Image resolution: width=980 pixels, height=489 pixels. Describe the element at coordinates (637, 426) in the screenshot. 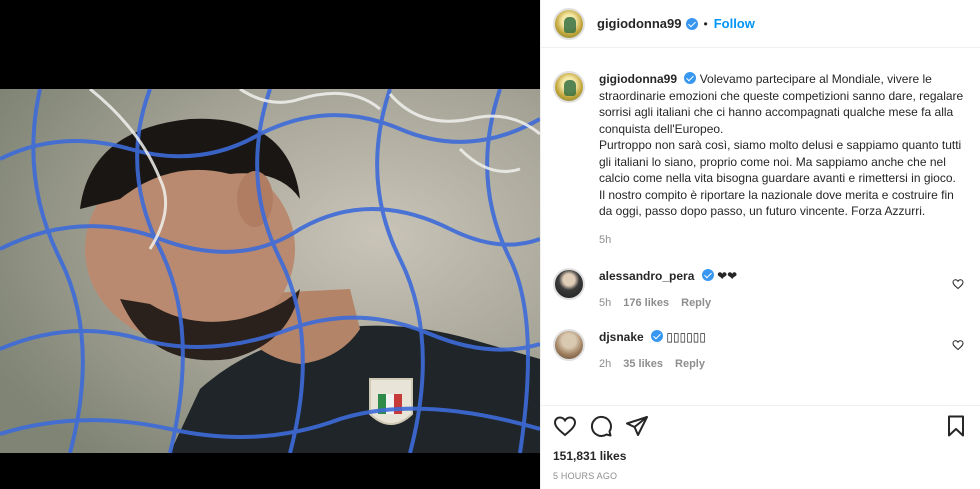

I see `share-icon` at that location.